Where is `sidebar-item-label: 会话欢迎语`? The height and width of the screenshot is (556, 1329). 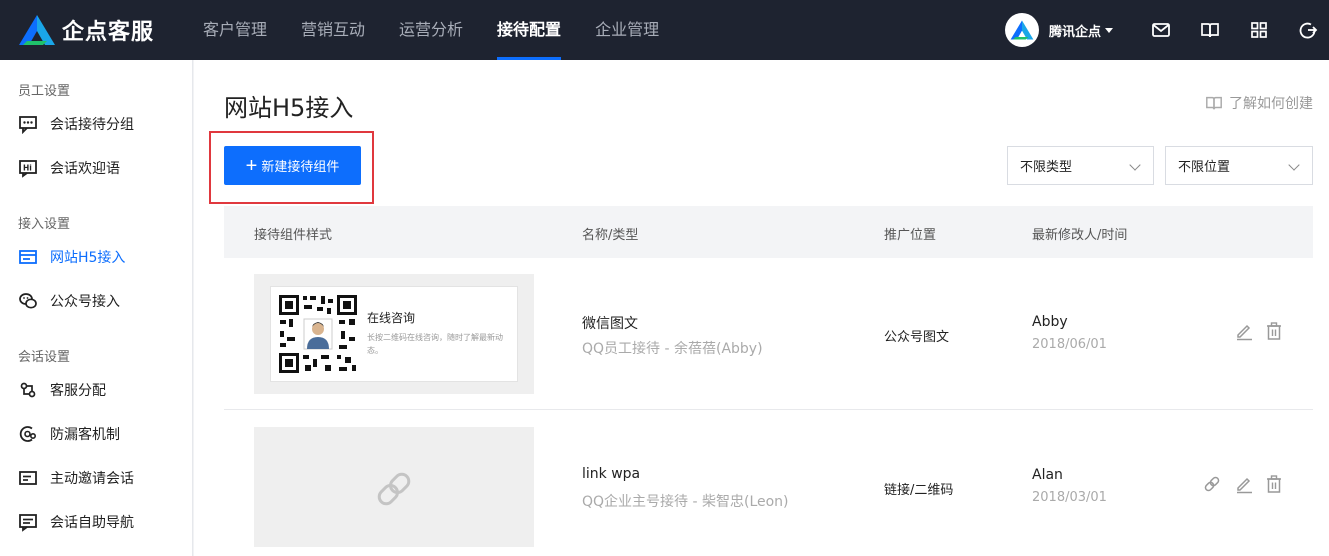 sidebar-item-label: 会话欢迎语 is located at coordinates (85, 169).